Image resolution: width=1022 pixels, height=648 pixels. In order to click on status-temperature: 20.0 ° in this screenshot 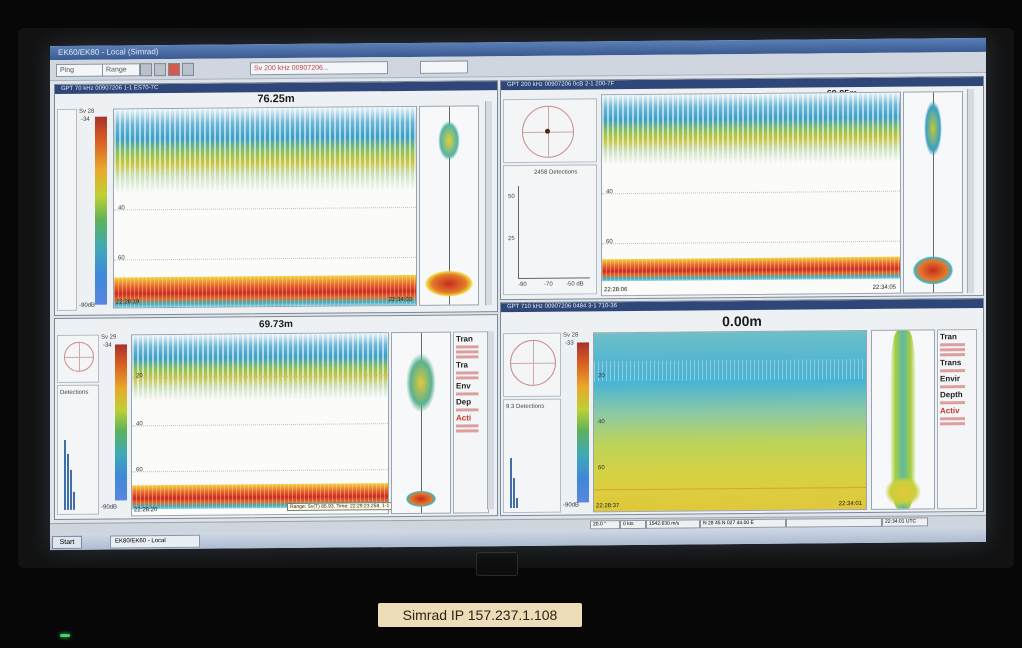, I will do `click(605, 525)`.